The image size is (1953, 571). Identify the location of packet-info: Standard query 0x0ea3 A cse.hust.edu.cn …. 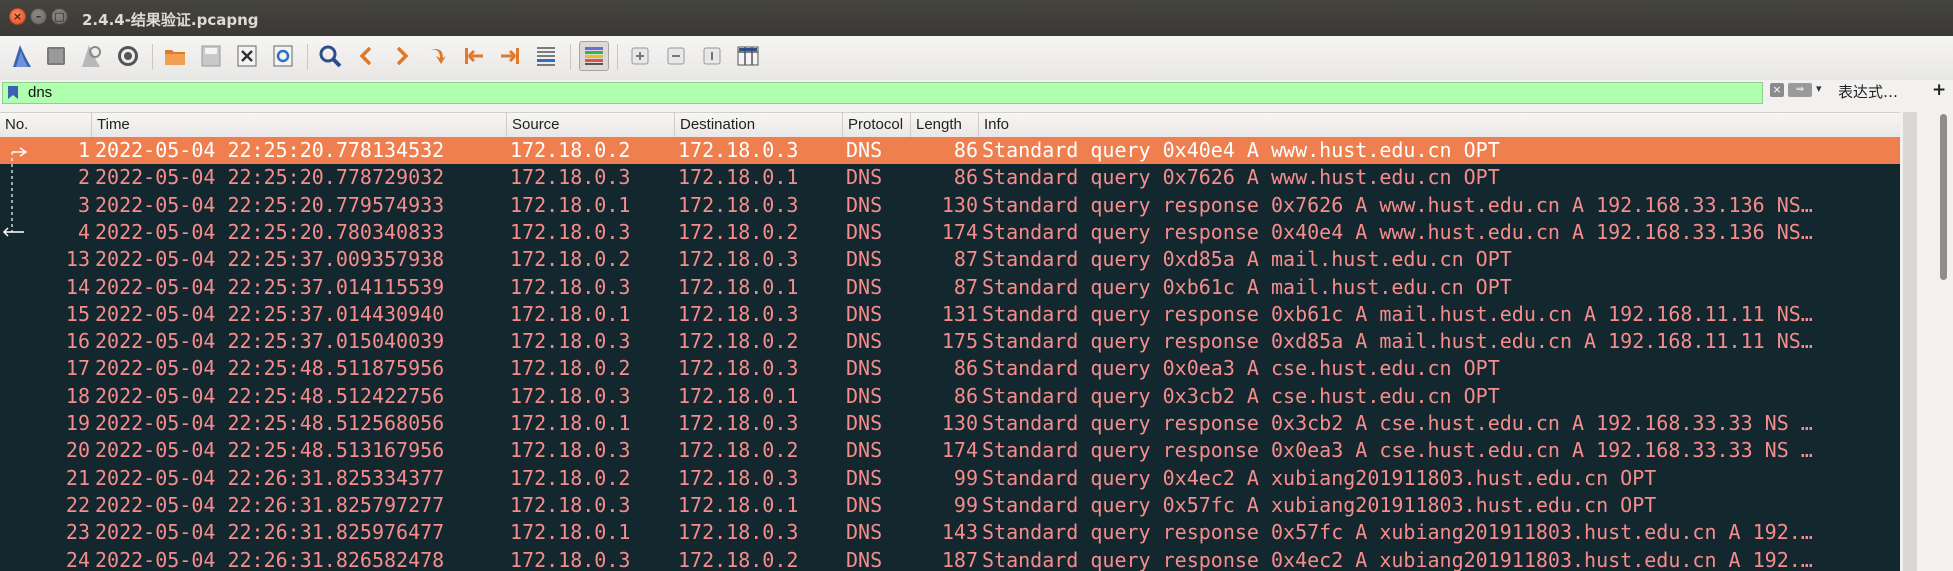
(1241, 368).